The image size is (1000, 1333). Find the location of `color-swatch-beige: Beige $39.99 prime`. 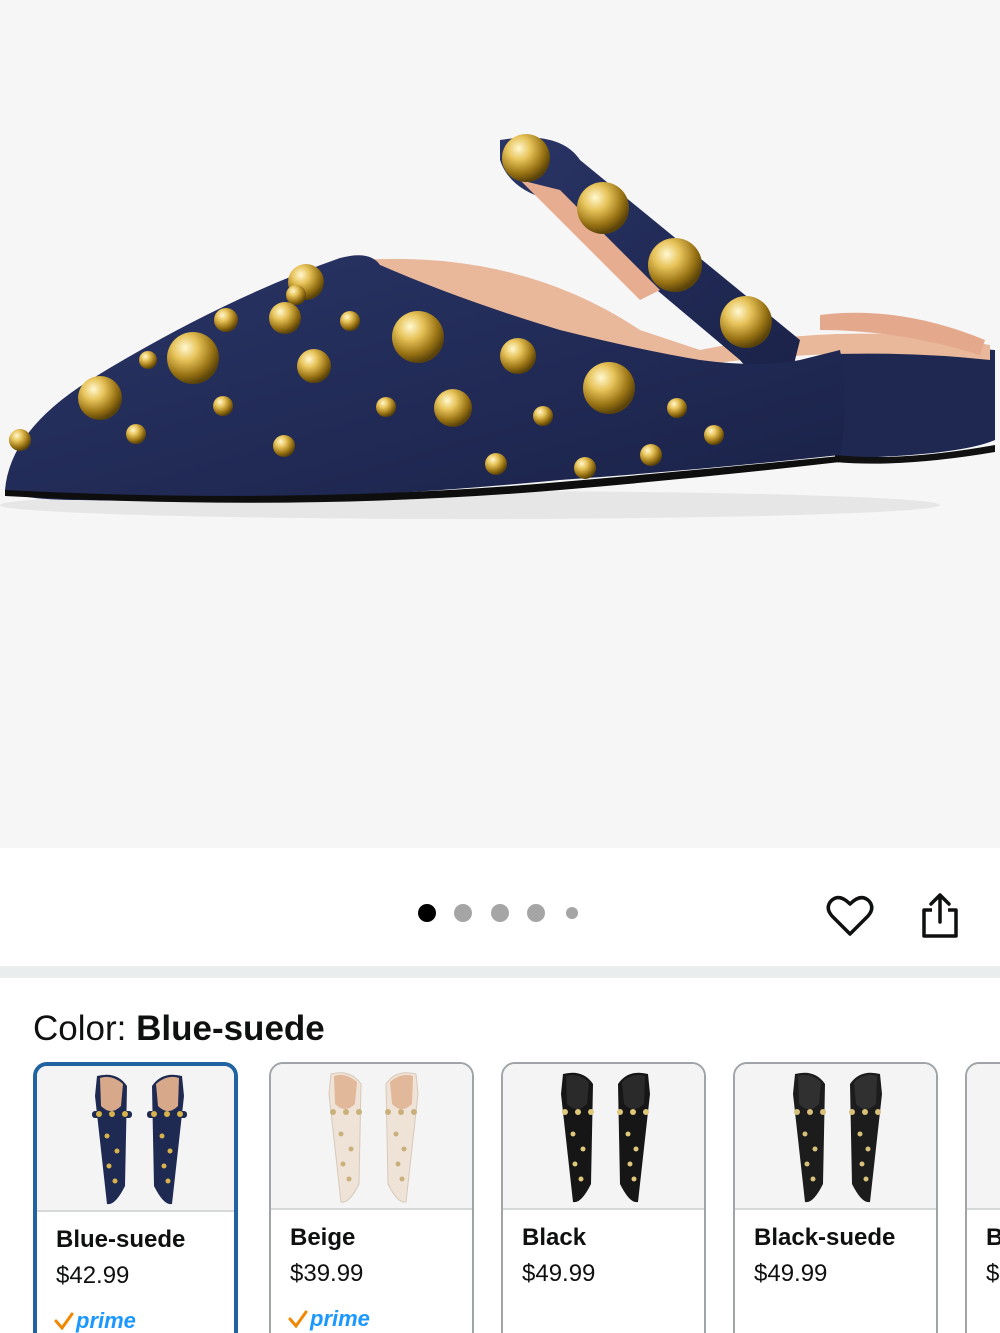

color-swatch-beige: Beige $39.99 prime is located at coordinates (371, 1197).